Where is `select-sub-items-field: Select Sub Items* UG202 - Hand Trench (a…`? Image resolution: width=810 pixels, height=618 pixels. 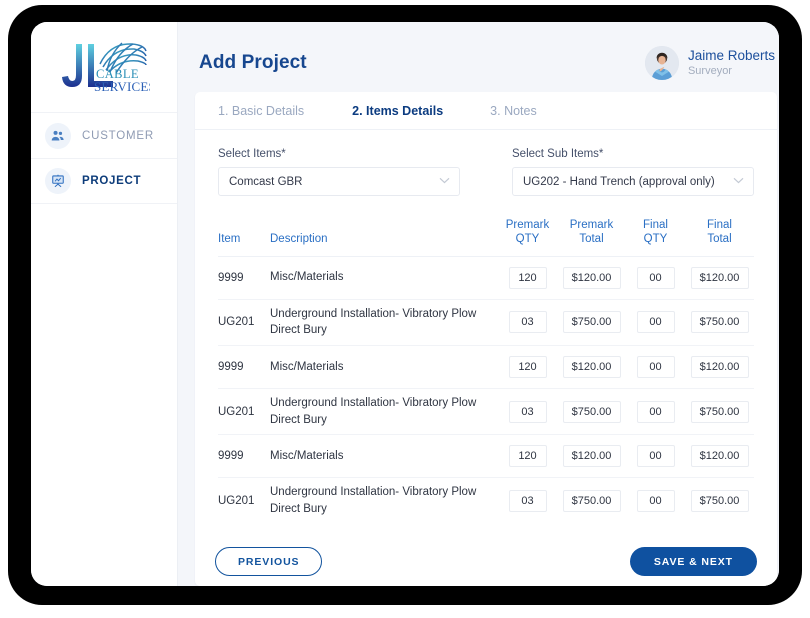 select-sub-items-field: Select Sub Items* UG202 - Hand Trench (a… is located at coordinates (633, 172).